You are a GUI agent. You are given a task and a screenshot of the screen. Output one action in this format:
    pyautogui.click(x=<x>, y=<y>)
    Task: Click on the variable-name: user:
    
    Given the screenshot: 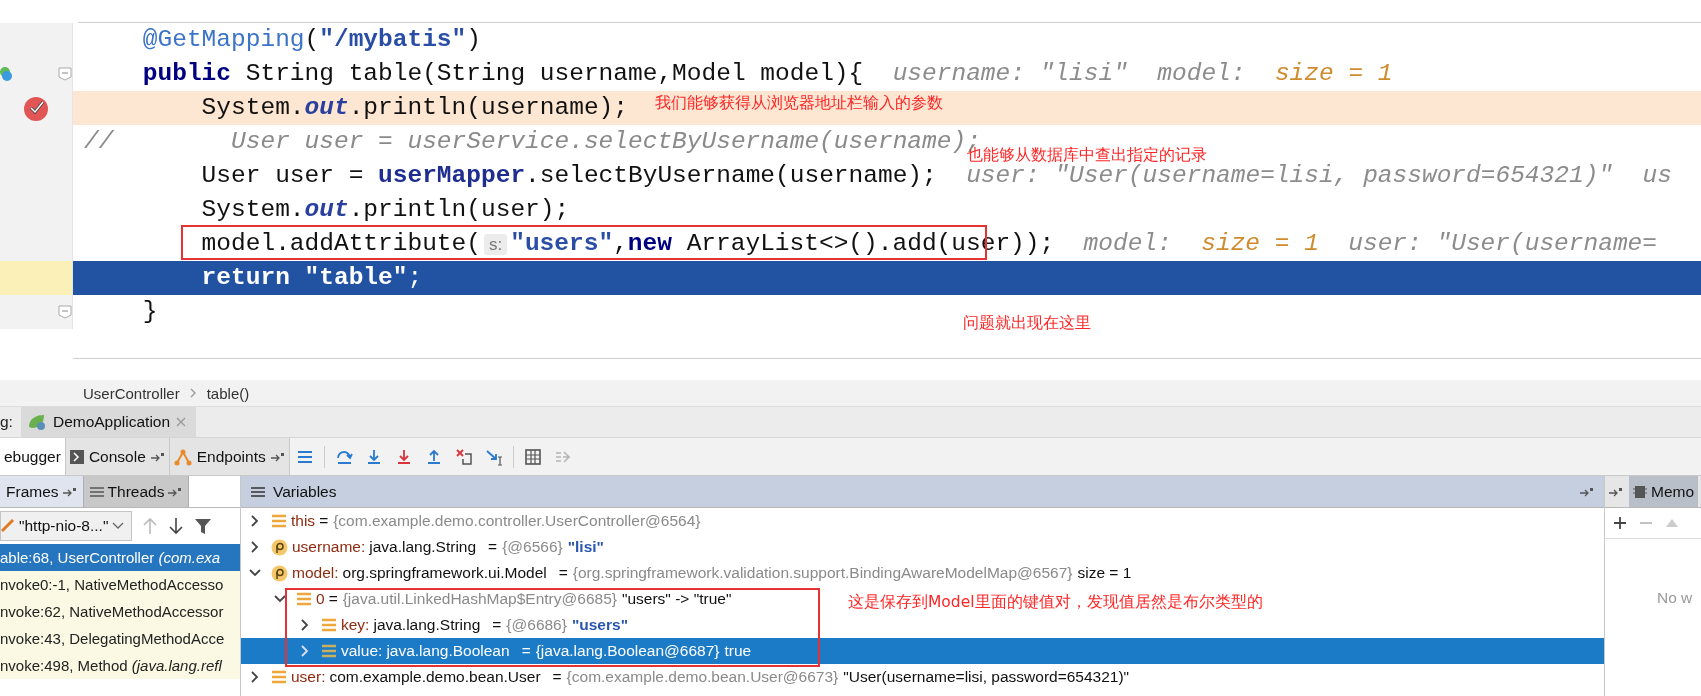 What is the action you would take?
    pyautogui.click(x=308, y=677)
    